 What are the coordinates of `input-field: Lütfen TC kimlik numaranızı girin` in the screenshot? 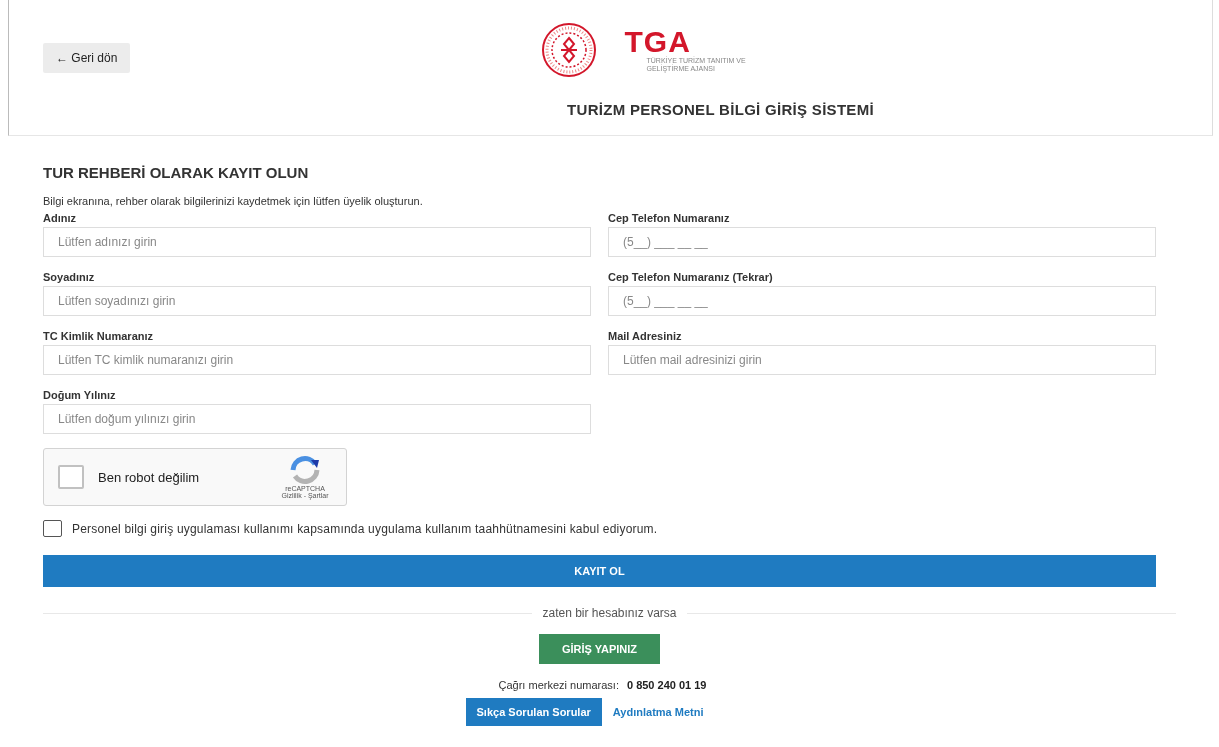 It's located at (317, 360).